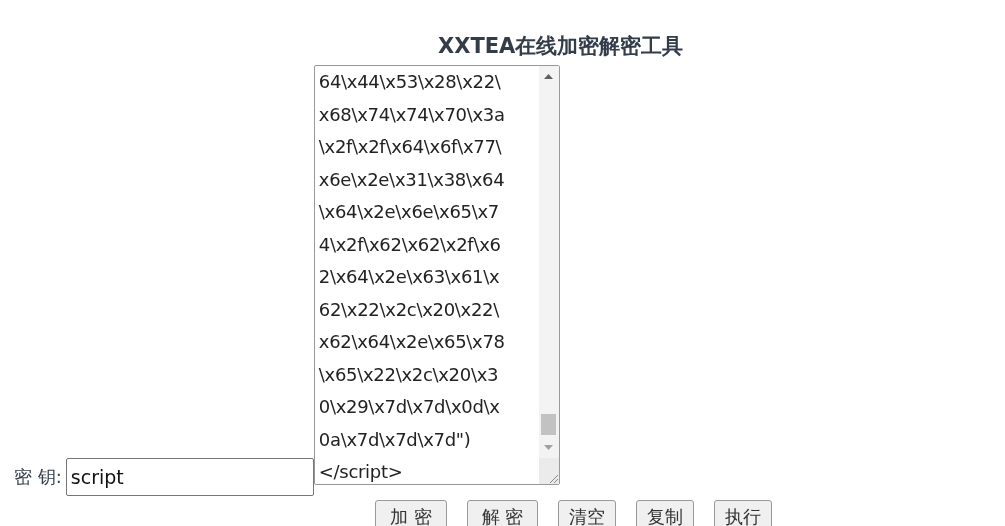 The width and height of the screenshot is (1005, 526). Describe the element at coordinates (549, 424) in the screenshot. I see `scrollbar-thumb` at that location.